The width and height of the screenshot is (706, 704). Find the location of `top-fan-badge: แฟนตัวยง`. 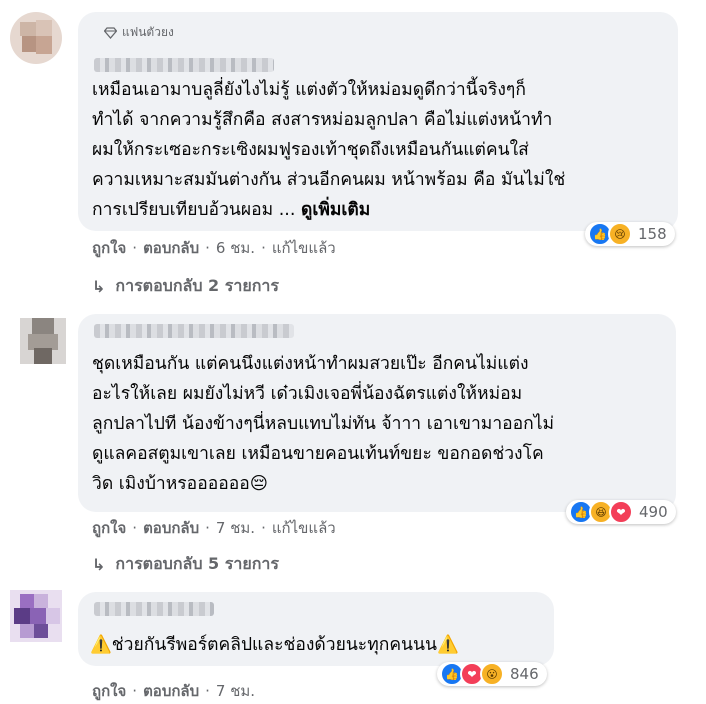

top-fan-badge: แฟนตัวยง is located at coordinates (139, 32).